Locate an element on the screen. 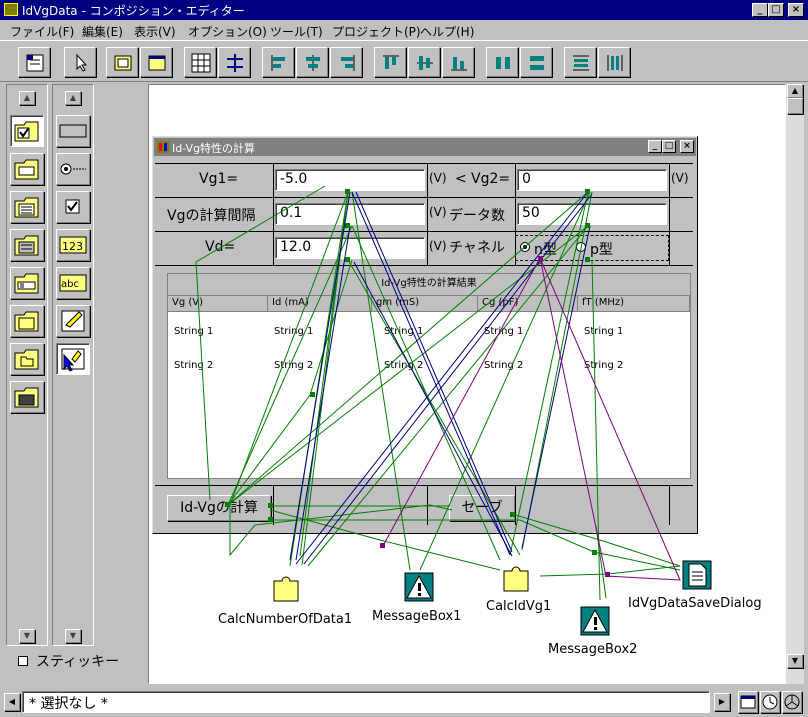  status-window-button is located at coordinates (748, 702).